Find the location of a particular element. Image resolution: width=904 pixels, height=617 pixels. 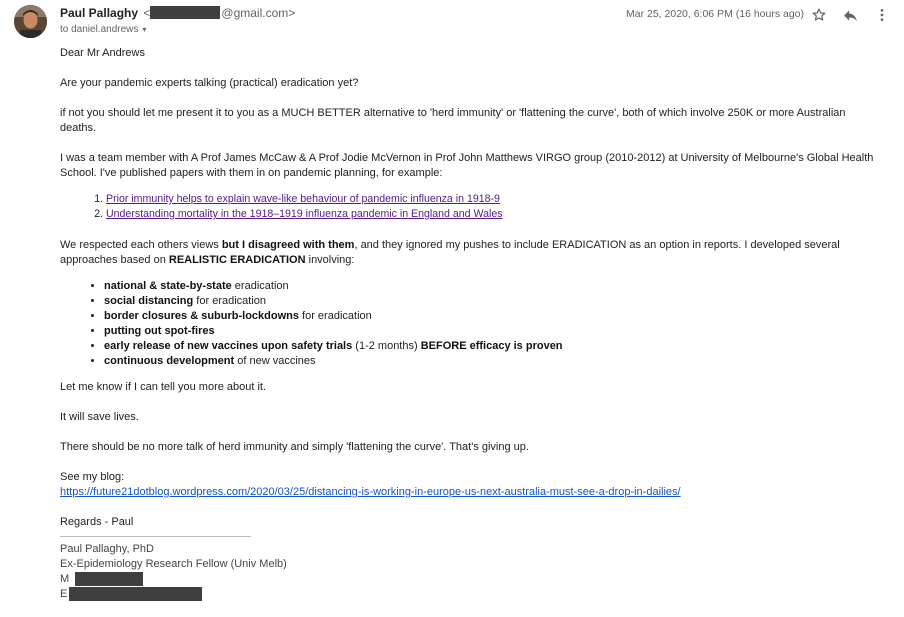

text-span: involving: is located at coordinates (330, 260).